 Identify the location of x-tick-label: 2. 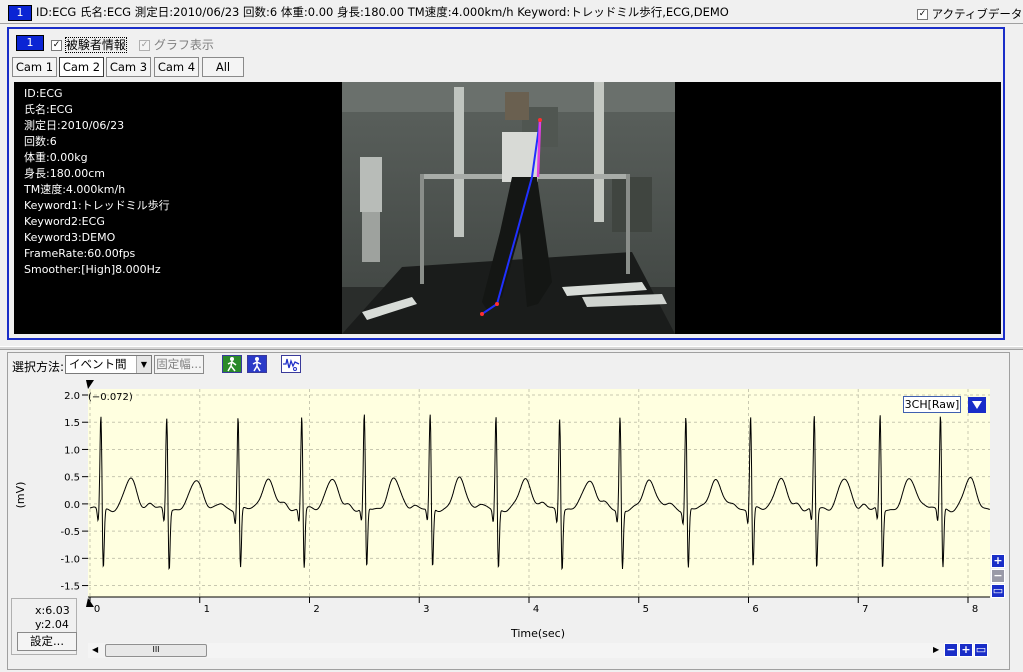
(316, 609).